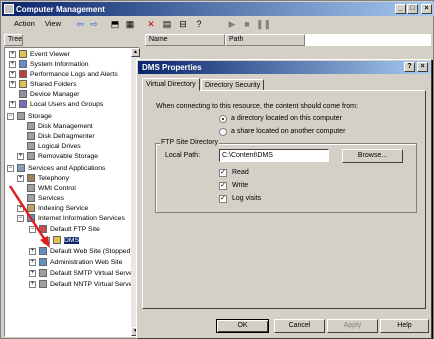 This screenshot has width=434, height=339. What do you see at coordinates (247, 24) in the screenshot?
I see `stop-icon: ■` at bounding box center [247, 24].